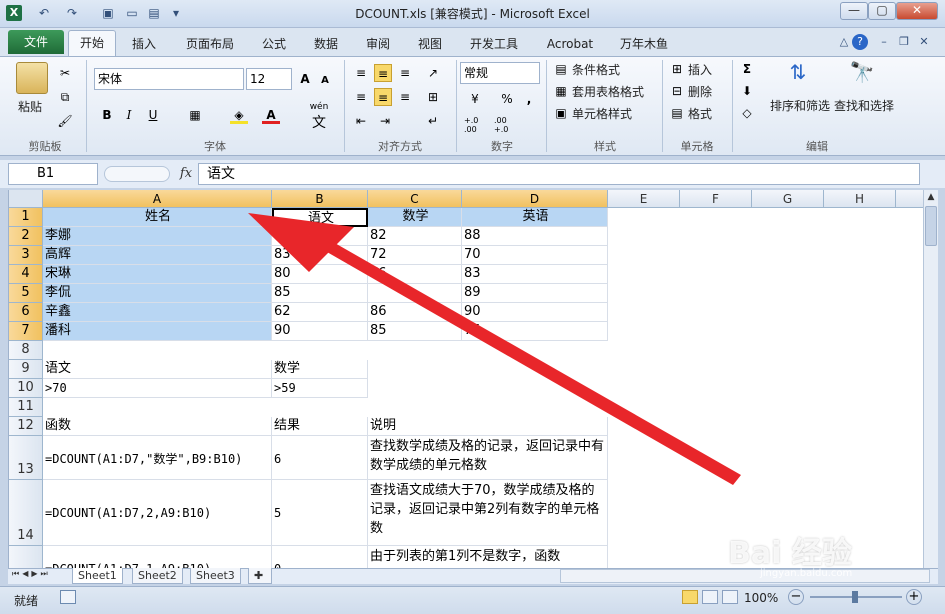 This screenshot has height=614, width=945. I want to click on cell-a6: 辛鑫, so click(157, 312).